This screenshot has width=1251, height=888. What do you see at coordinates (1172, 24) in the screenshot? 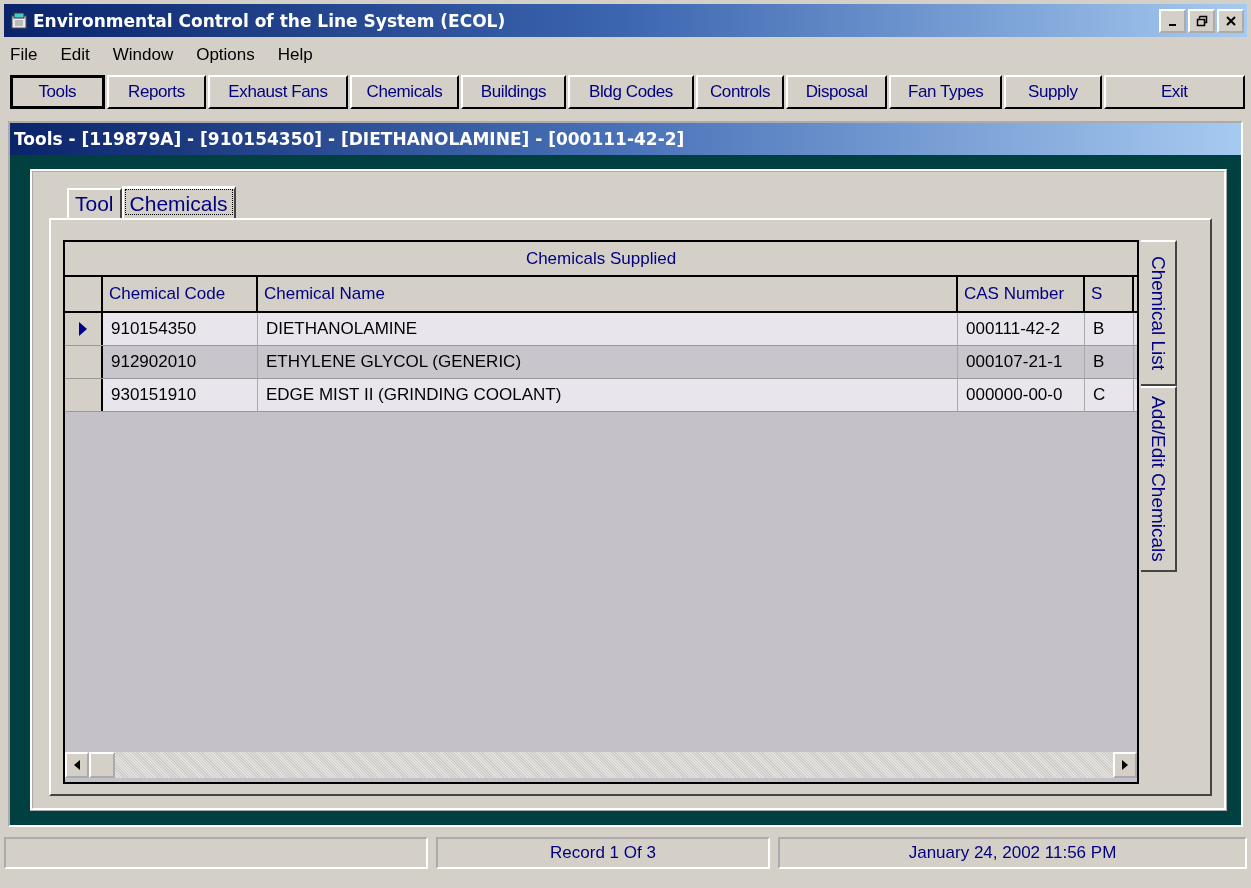
I see `minimize-icon` at bounding box center [1172, 24].